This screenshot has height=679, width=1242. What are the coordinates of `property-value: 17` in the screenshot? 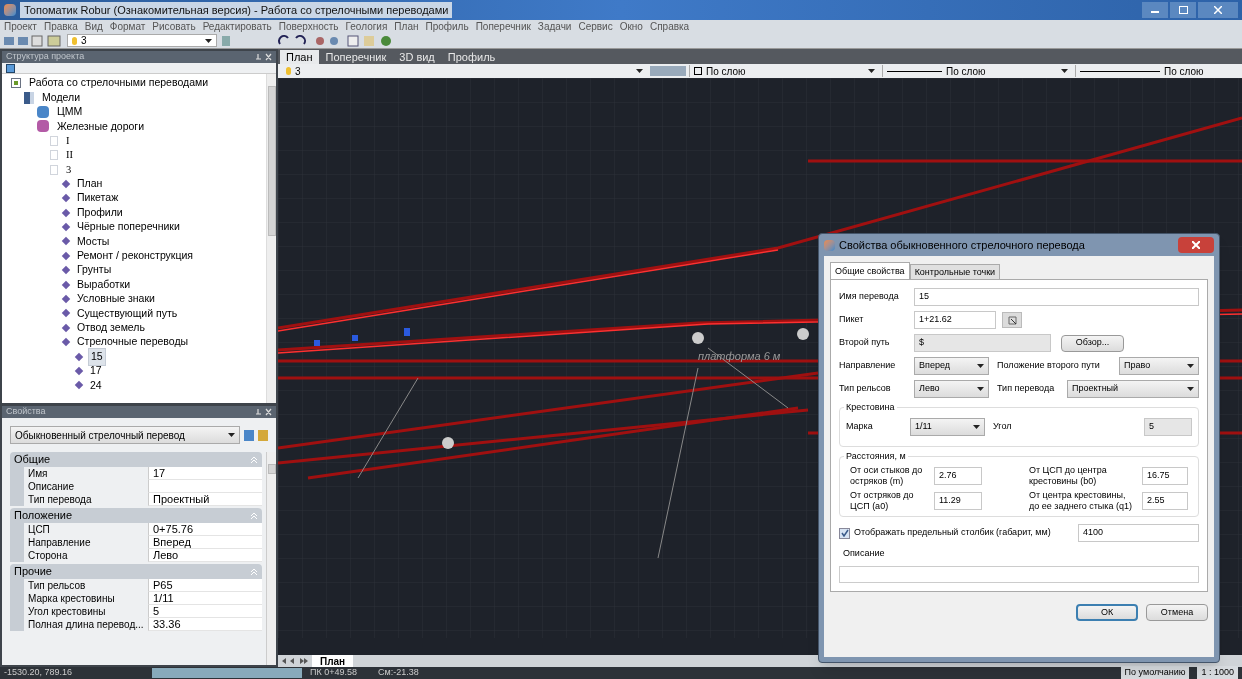 It's located at (205, 473).